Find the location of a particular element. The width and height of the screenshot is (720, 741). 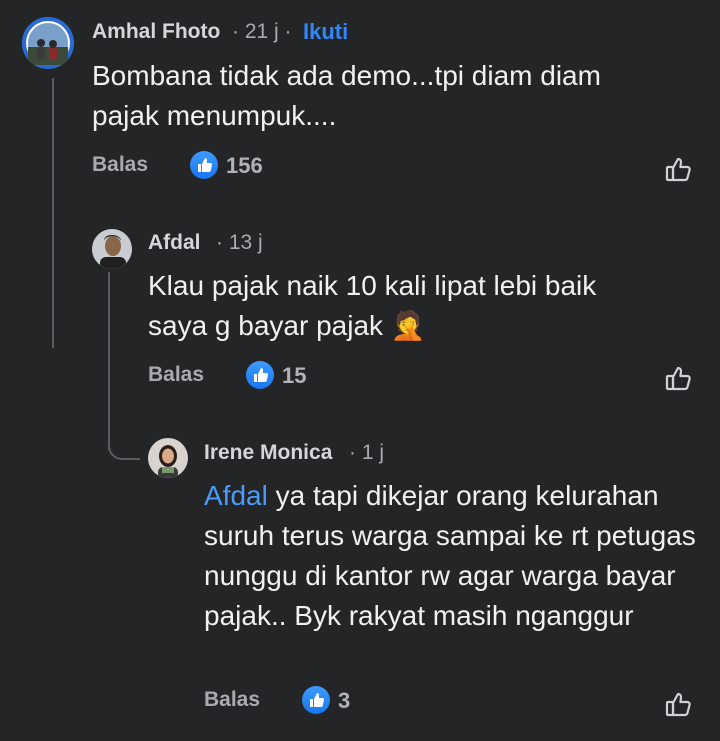

like-count: 156 is located at coordinates (244, 166).